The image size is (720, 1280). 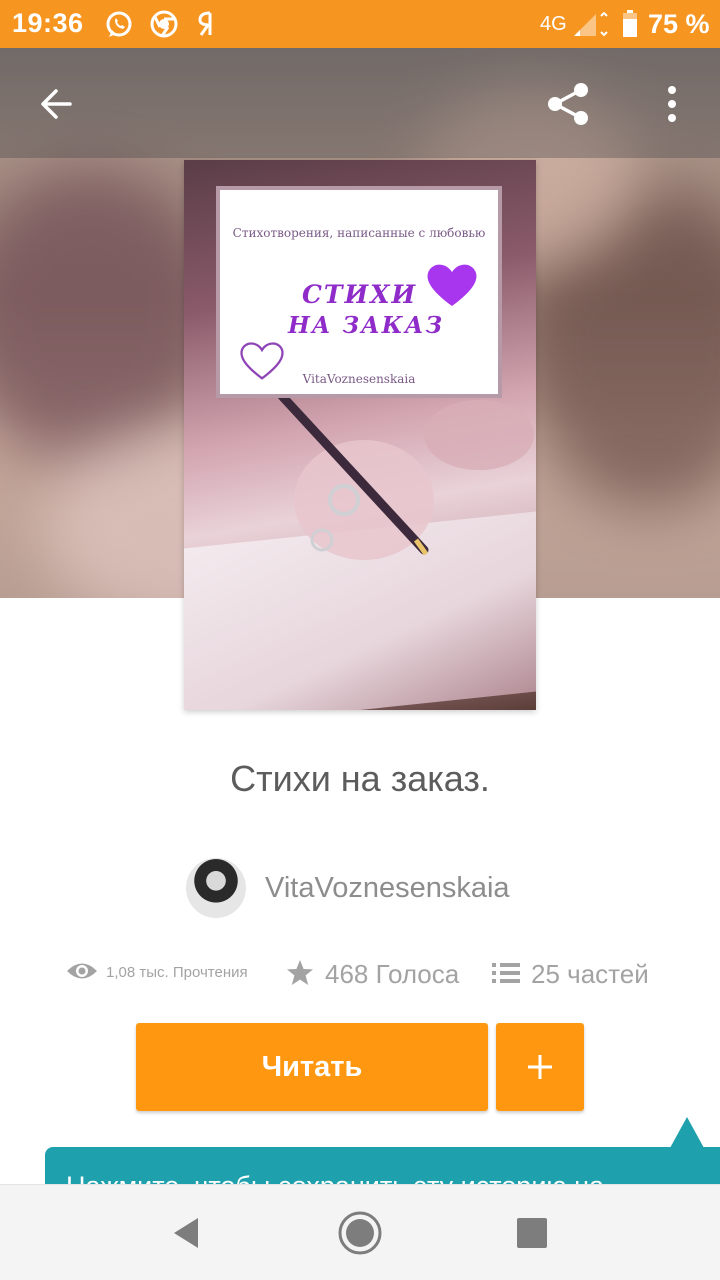 I want to click on cover-subtitle: Стихотворения, написанные с любовью, so click(x=359, y=233).